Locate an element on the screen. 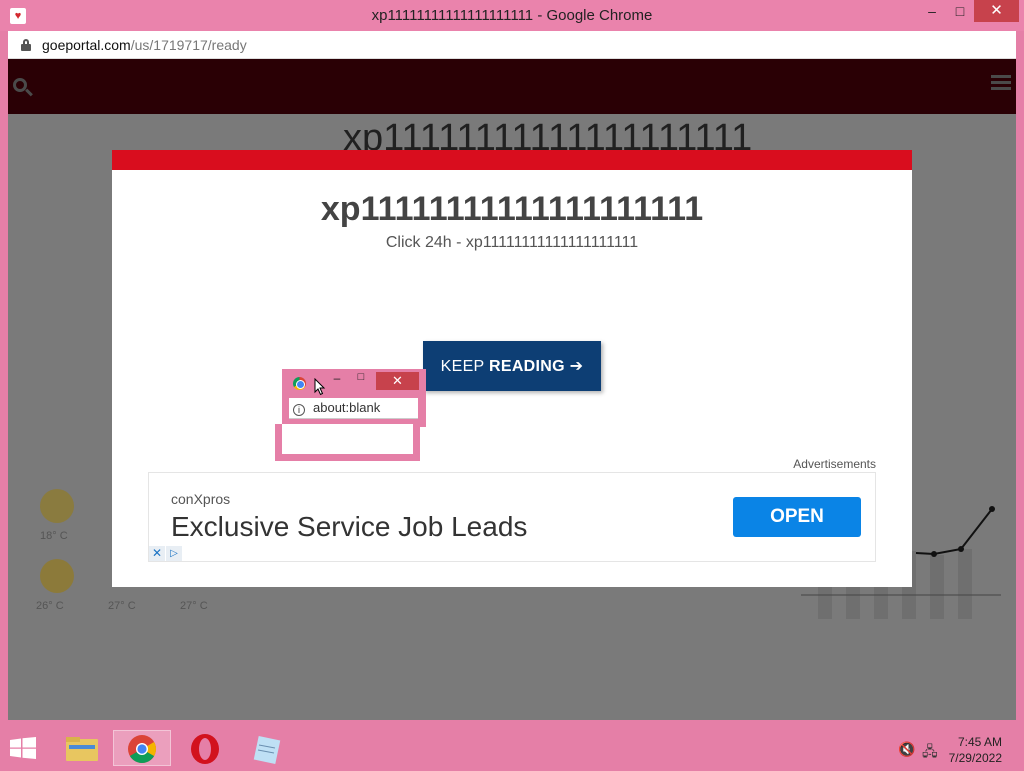 The width and height of the screenshot is (1024, 771). speaker-muted-icon: 🔇 is located at coordinates (906, 749).